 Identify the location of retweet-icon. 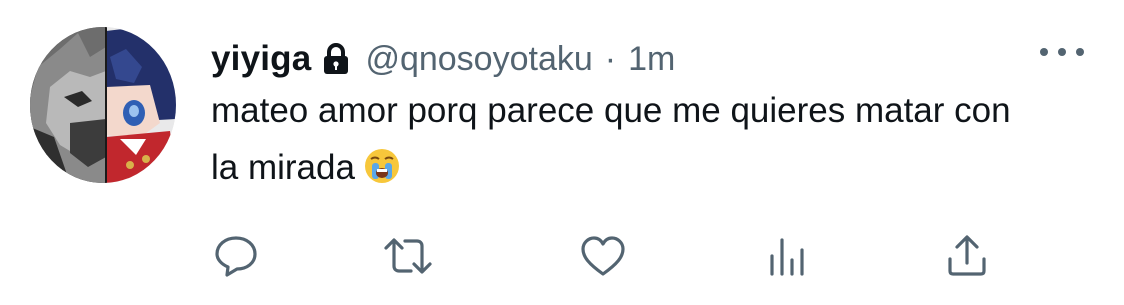
(408, 258).